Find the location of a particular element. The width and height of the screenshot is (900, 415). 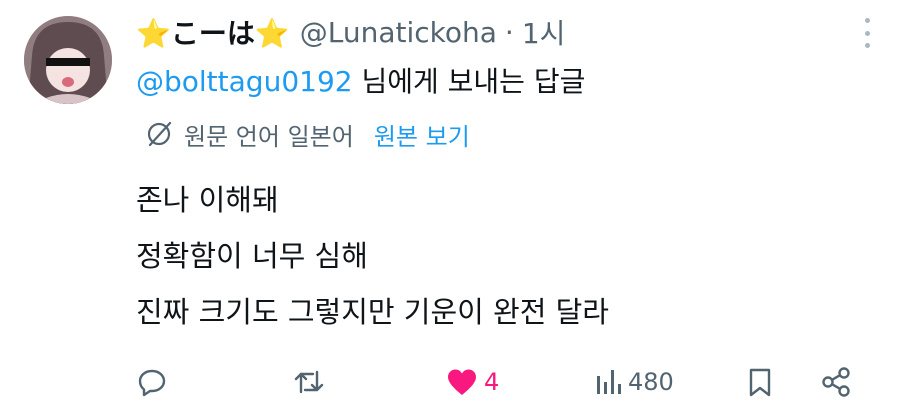

reply-icon is located at coordinates (152, 383).